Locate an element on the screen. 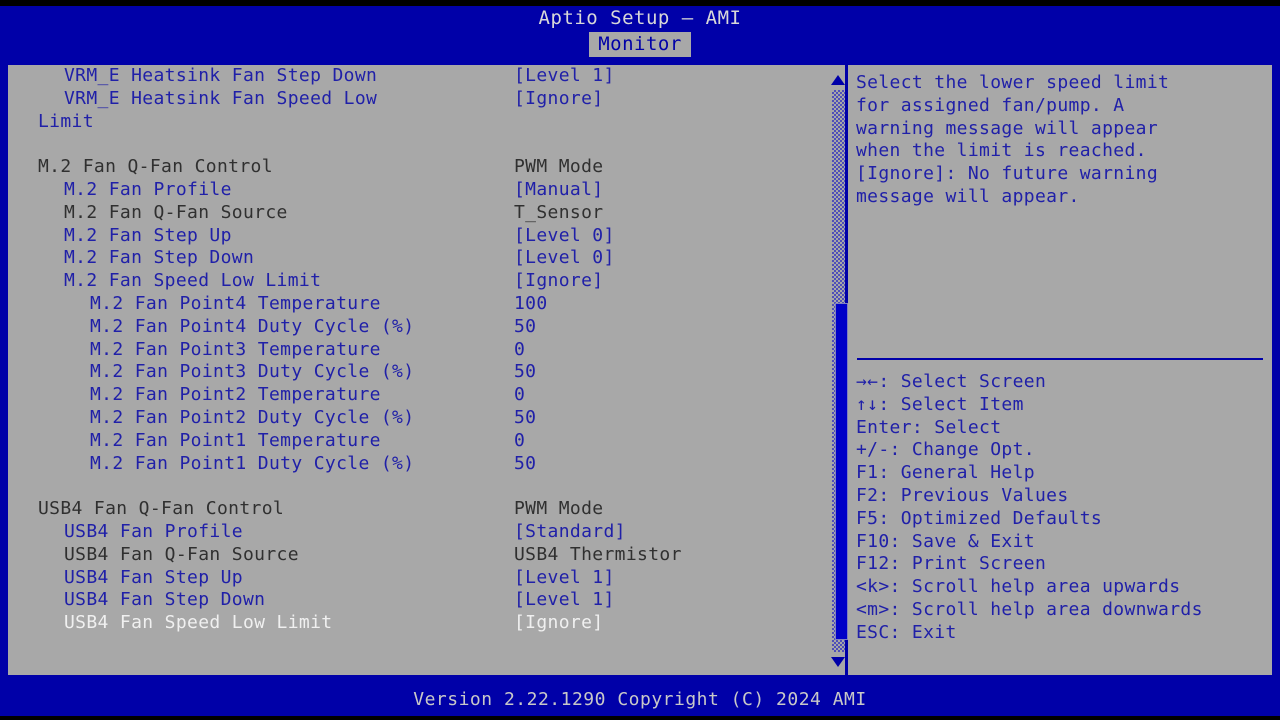  bottom-bezel is located at coordinates (640, 718).